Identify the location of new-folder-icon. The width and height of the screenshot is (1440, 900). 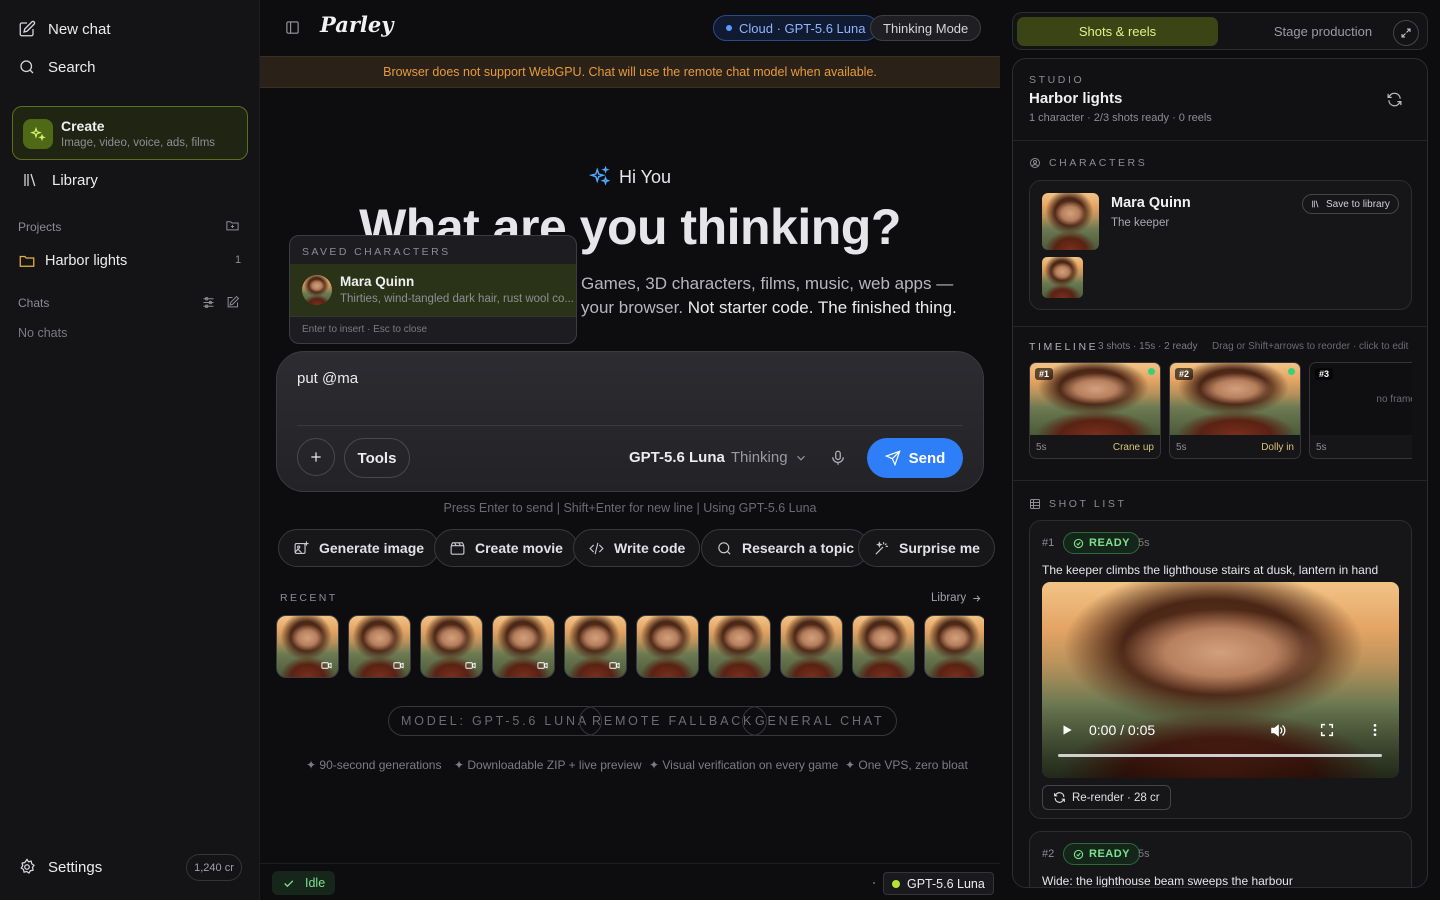
(232, 225).